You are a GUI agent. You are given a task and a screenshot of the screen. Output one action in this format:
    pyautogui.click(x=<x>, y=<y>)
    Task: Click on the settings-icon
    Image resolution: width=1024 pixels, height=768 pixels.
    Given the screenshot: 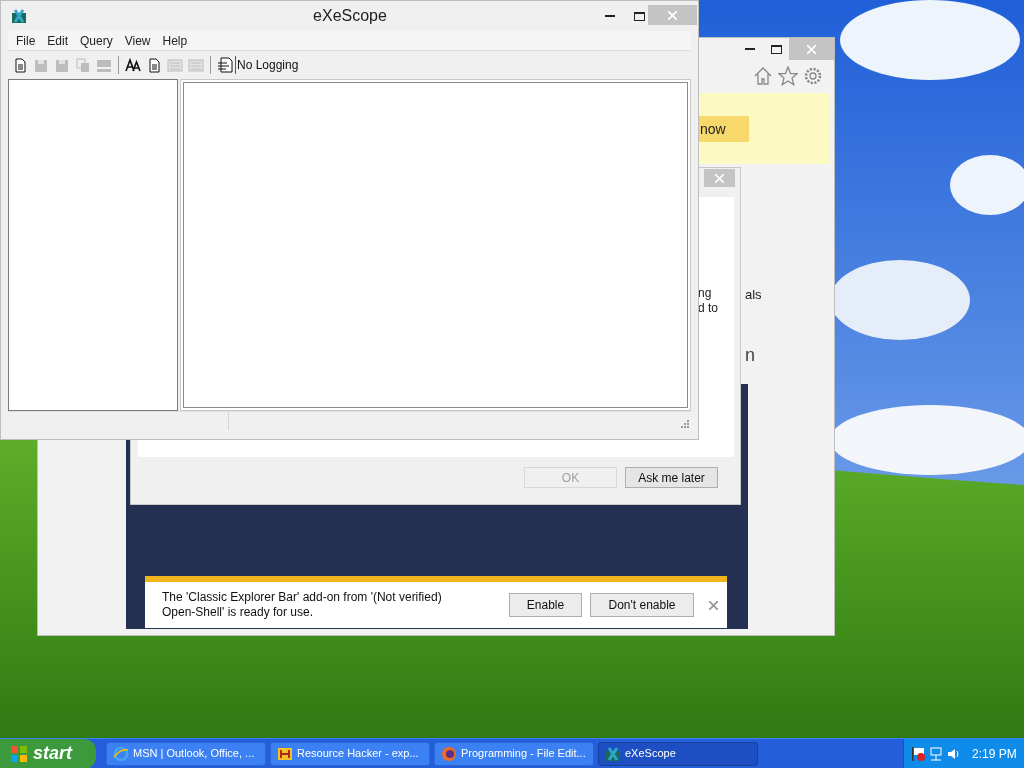 What is the action you would take?
    pyautogui.click(x=813, y=76)
    